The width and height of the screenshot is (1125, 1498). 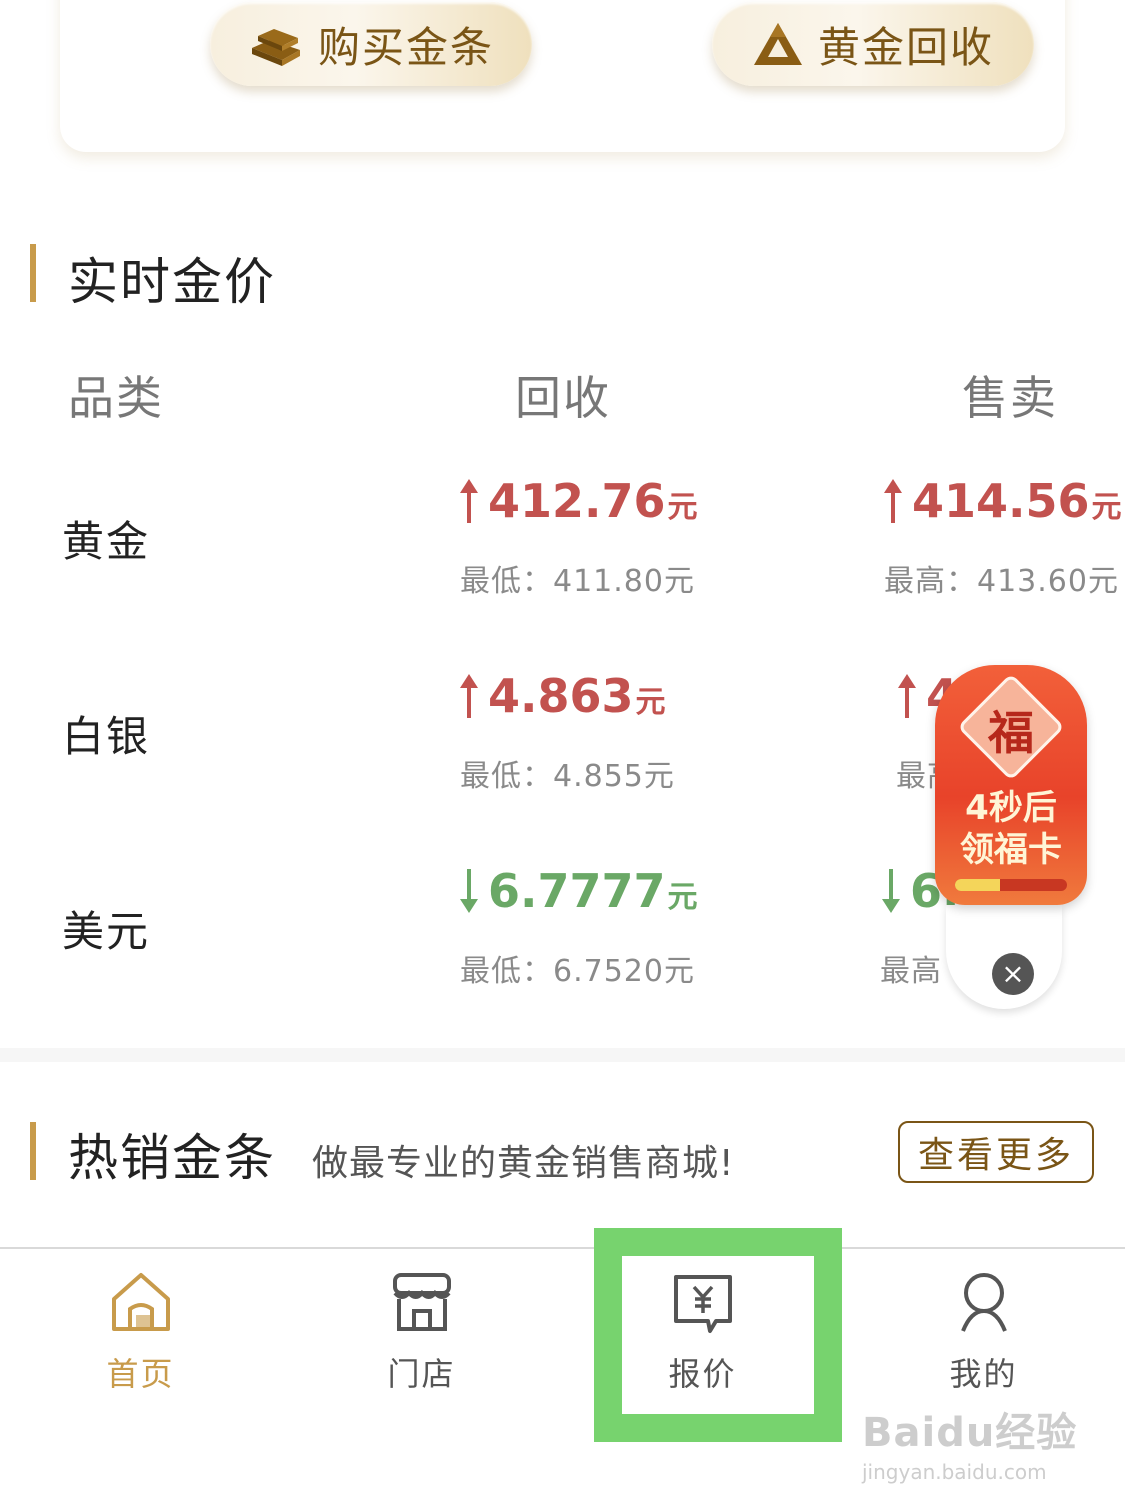 What do you see at coordinates (905, 47) in the screenshot?
I see `gold-recycle-label: 黄金回收` at bounding box center [905, 47].